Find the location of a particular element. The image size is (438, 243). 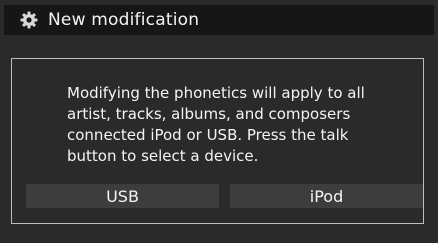

page-title: New modification is located at coordinates (124, 20).